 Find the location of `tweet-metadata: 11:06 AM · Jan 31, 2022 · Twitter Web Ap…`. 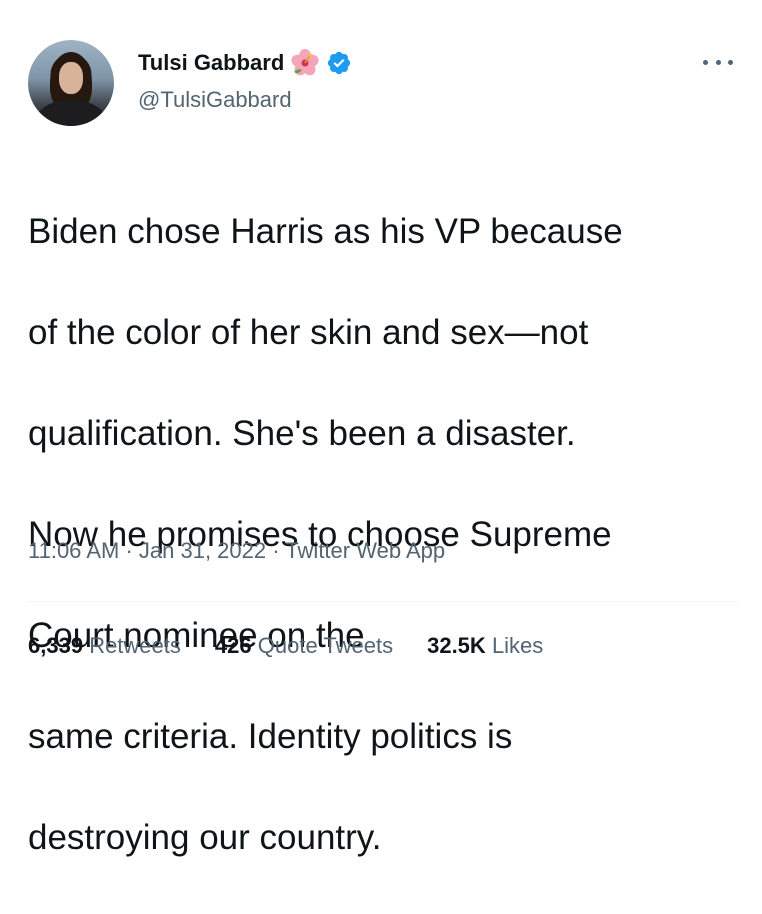

tweet-metadata: 11:06 AM · Jan 31, 2022 · Twitter Web Ap… is located at coordinates (236, 551).